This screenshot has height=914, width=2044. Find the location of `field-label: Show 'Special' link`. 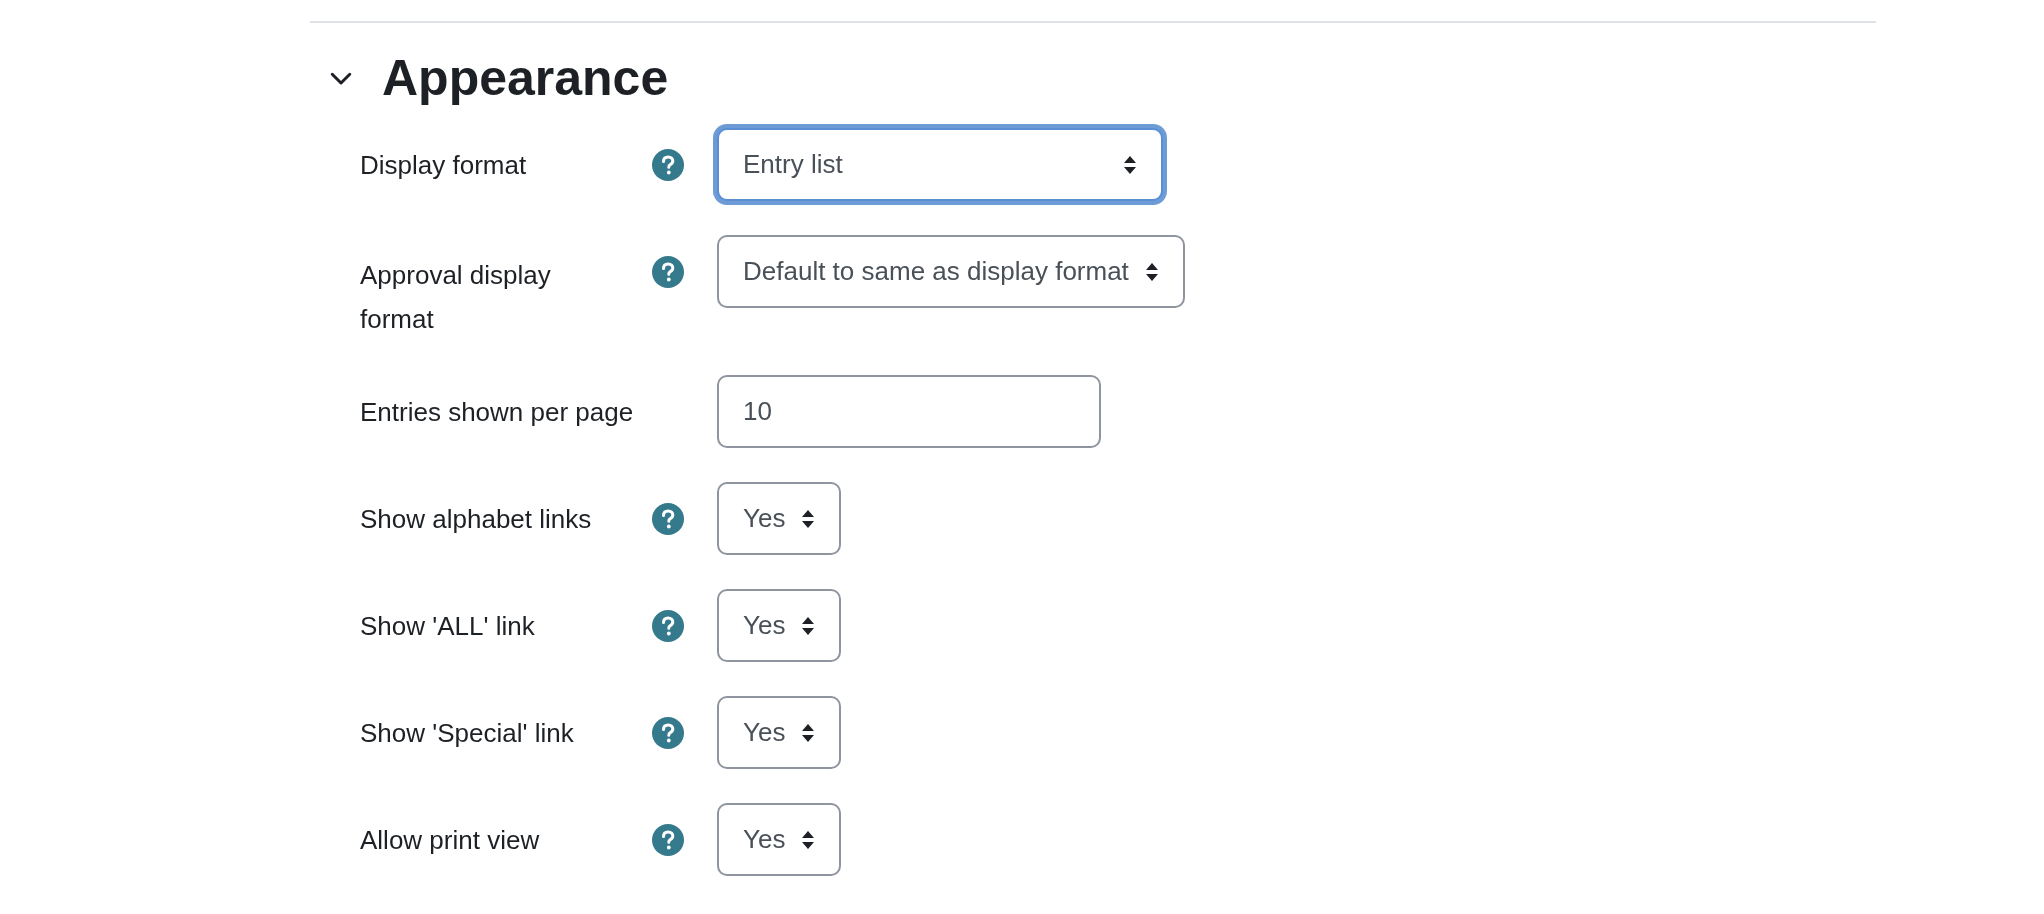

field-label: Show 'Special' link is located at coordinates (467, 733).